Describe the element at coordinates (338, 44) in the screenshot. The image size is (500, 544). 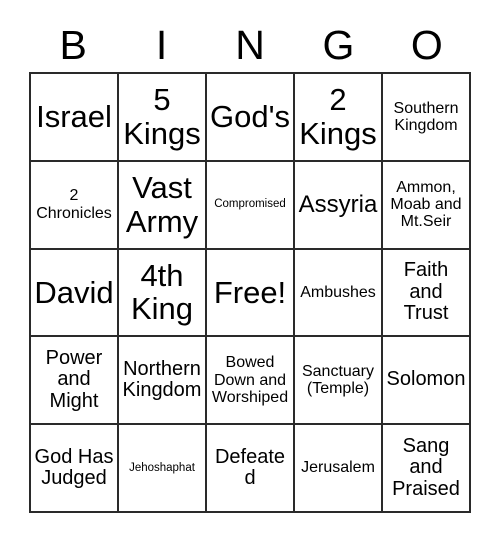
I see `header-letter-g: G` at that location.